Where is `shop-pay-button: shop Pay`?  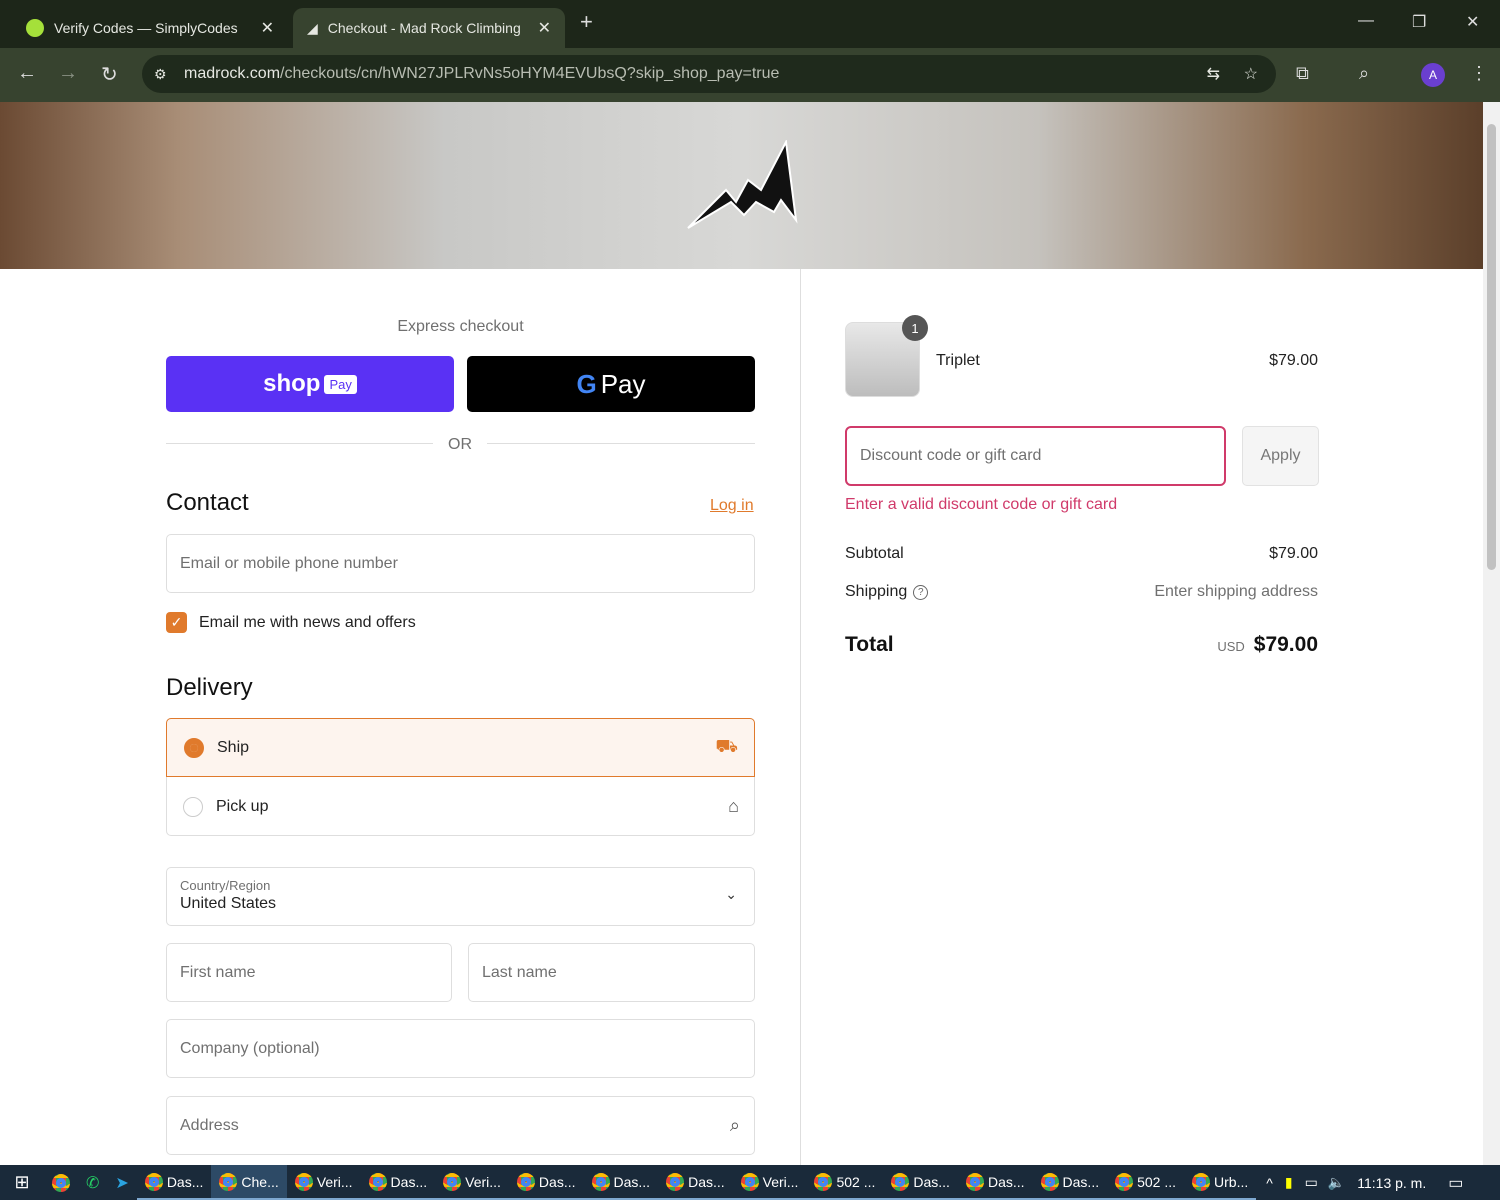 shop-pay-button: shop Pay is located at coordinates (310, 384).